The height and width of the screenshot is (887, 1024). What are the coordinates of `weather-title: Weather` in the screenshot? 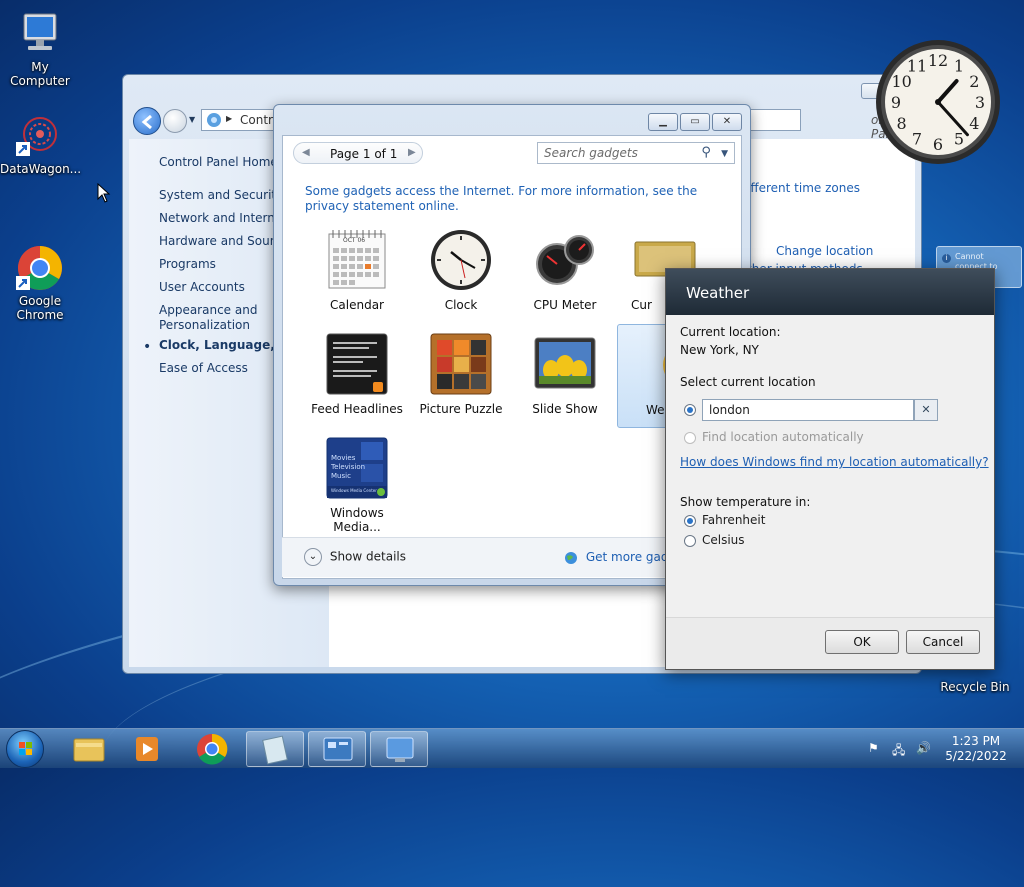 It's located at (830, 292).